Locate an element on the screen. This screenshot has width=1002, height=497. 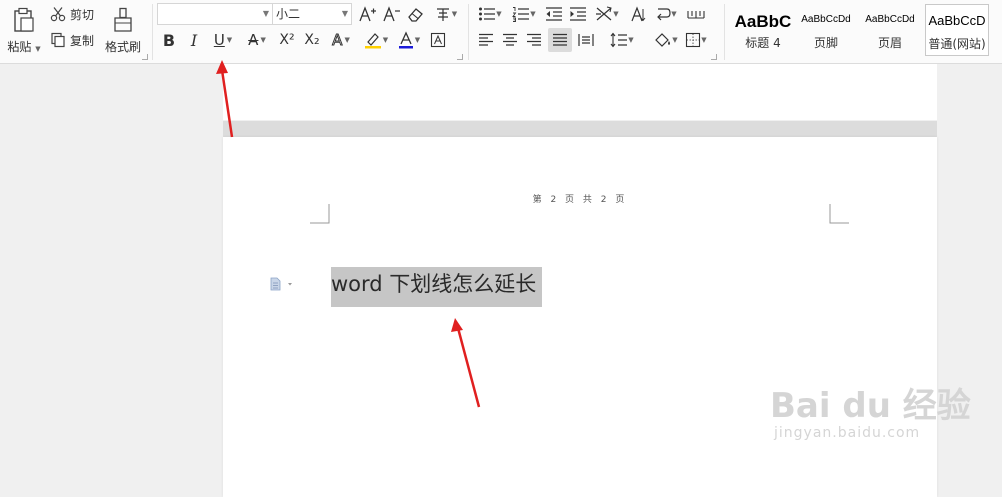
style-heading-4: AaBbC 标题 4 is located at coordinates (763, 30).